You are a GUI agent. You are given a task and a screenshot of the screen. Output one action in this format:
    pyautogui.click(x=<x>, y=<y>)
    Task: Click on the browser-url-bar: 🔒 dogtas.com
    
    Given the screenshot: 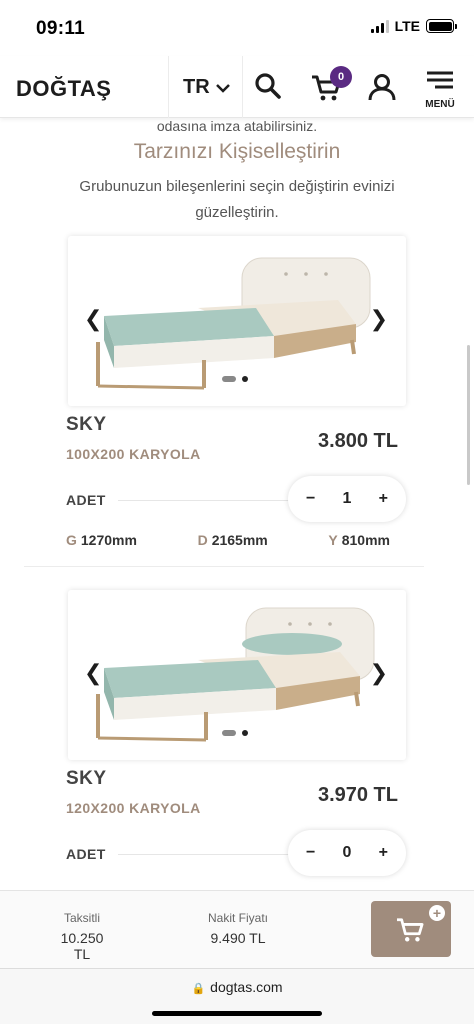 What is the action you would take?
    pyautogui.click(x=237, y=996)
    